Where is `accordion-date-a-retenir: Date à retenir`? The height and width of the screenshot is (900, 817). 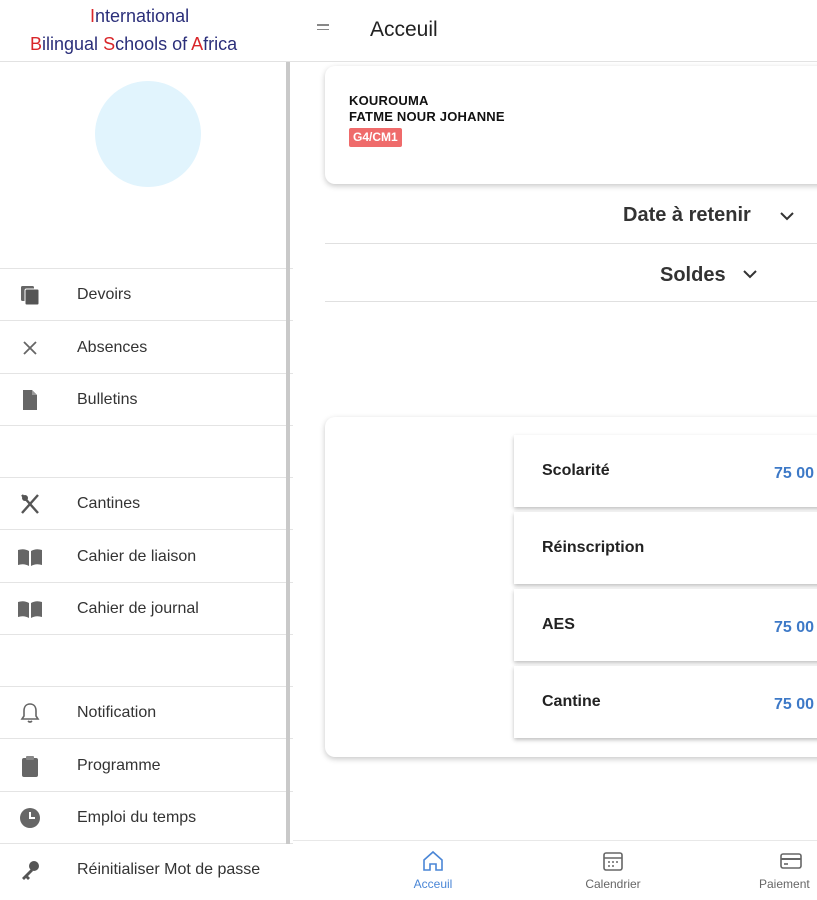
accordion-date-a-retenir: Date à retenir is located at coordinates (571, 215).